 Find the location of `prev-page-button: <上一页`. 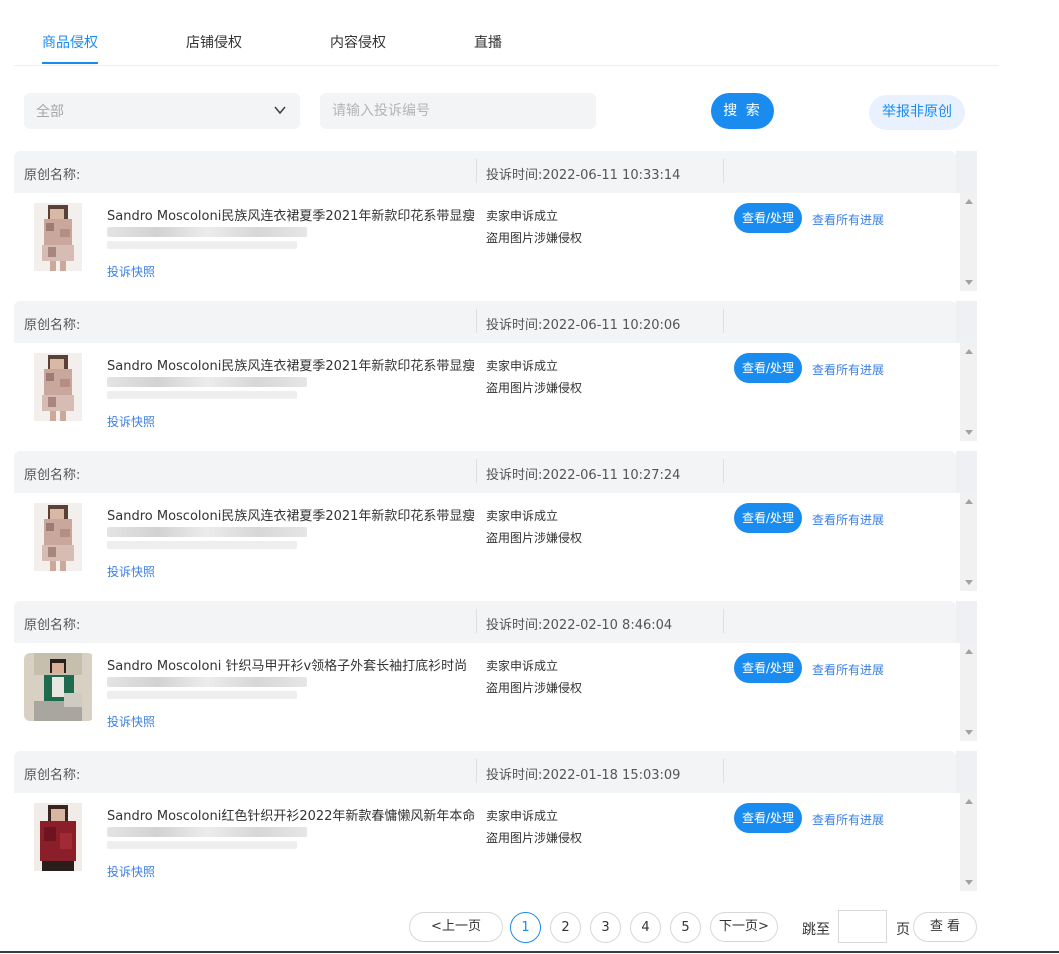

prev-page-button: <上一页 is located at coordinates (456, 927).